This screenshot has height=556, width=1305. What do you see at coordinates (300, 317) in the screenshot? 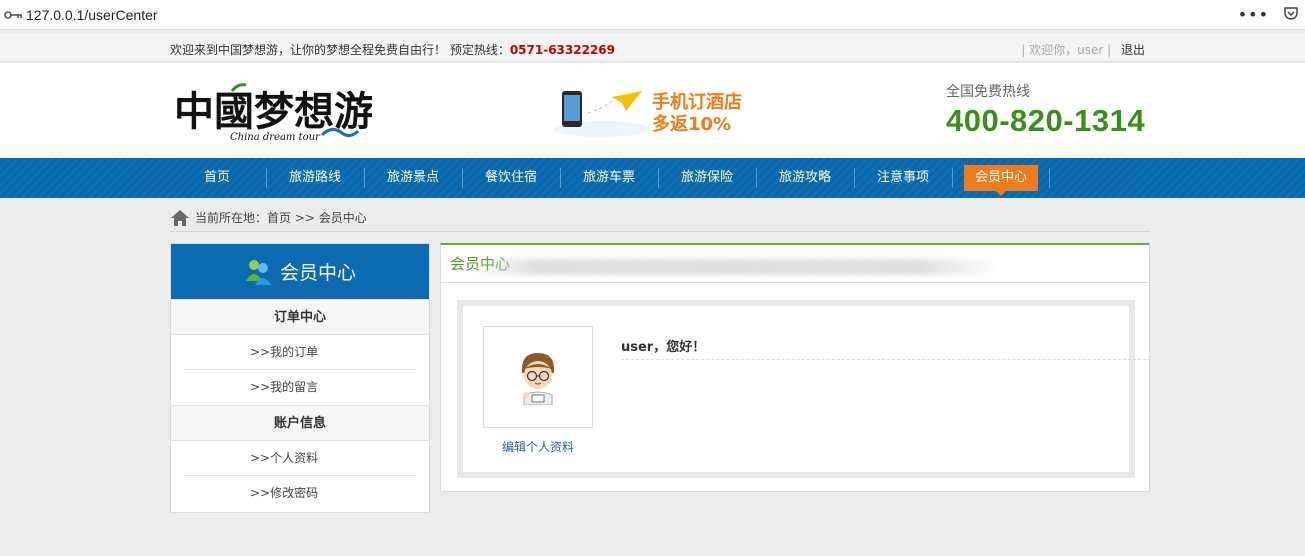
I see `sidebar-group-orders: 订单中心` at bounding box center [300, 317].